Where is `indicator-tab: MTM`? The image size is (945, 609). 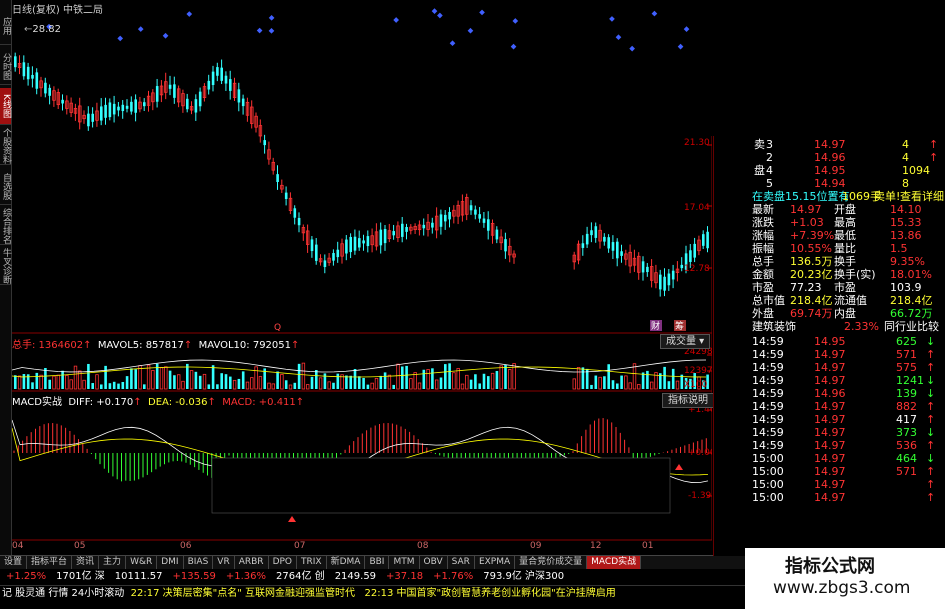 indicator-tab: MTM is located at coordinates (404, 562).